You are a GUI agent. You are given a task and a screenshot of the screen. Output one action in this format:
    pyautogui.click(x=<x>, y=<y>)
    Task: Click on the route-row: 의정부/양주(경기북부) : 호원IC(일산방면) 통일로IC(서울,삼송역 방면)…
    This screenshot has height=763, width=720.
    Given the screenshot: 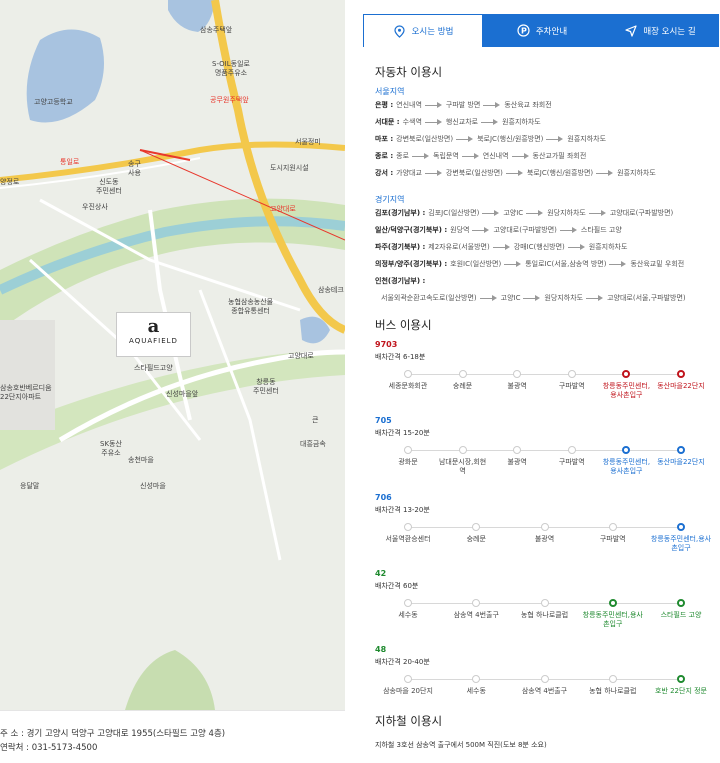 What is the action you would take?
    pyautogui.click(x=529, y=264)
    